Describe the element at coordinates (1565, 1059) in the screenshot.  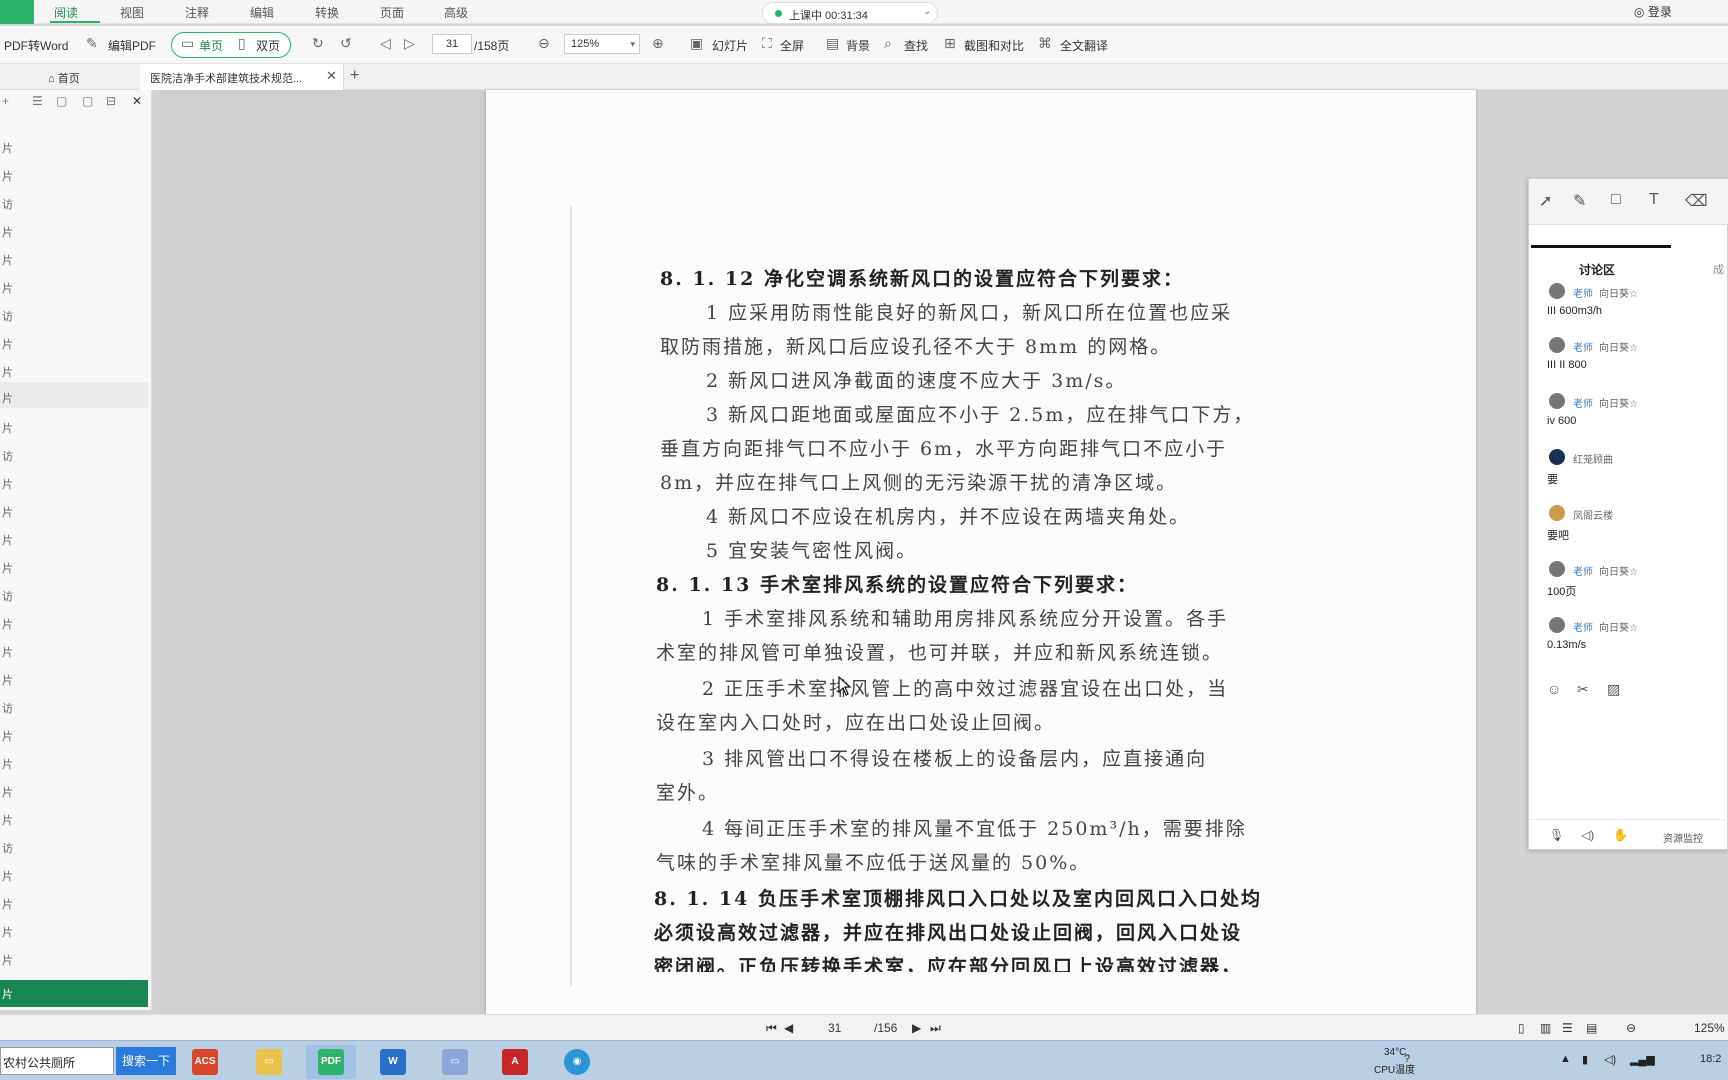
I see `tray-chevron-icon: ▲` at that location.